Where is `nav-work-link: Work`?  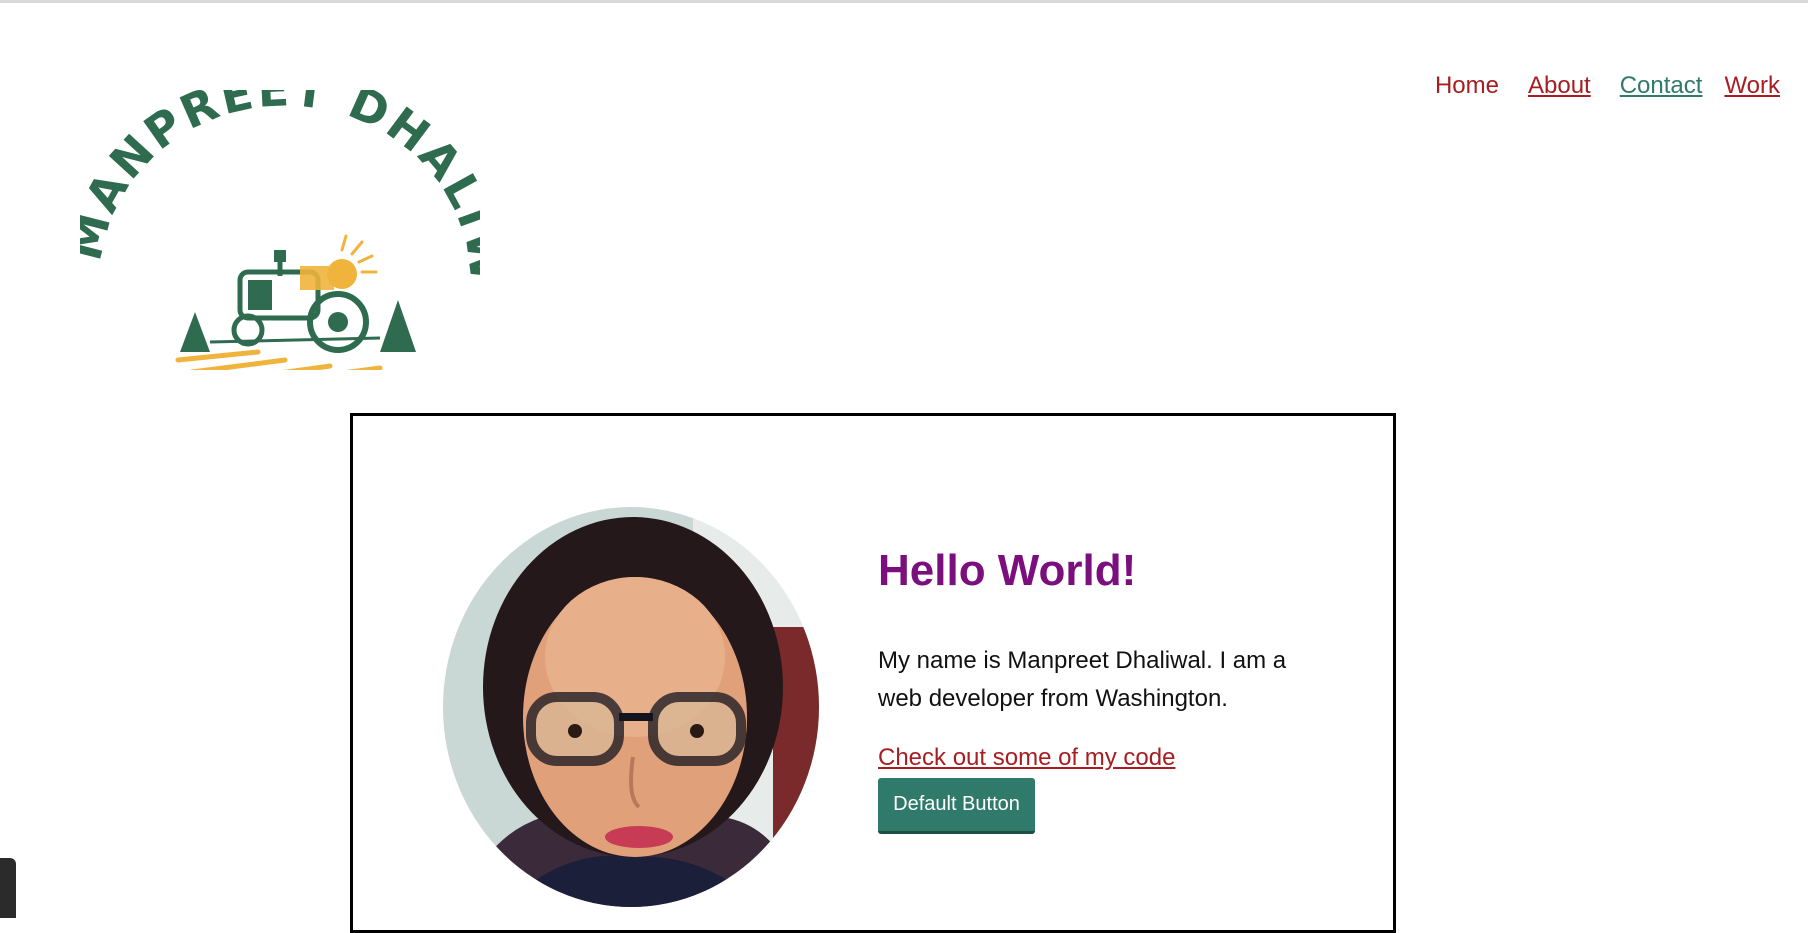
nav-work-link: Work is located at coordinates (1752, 86).